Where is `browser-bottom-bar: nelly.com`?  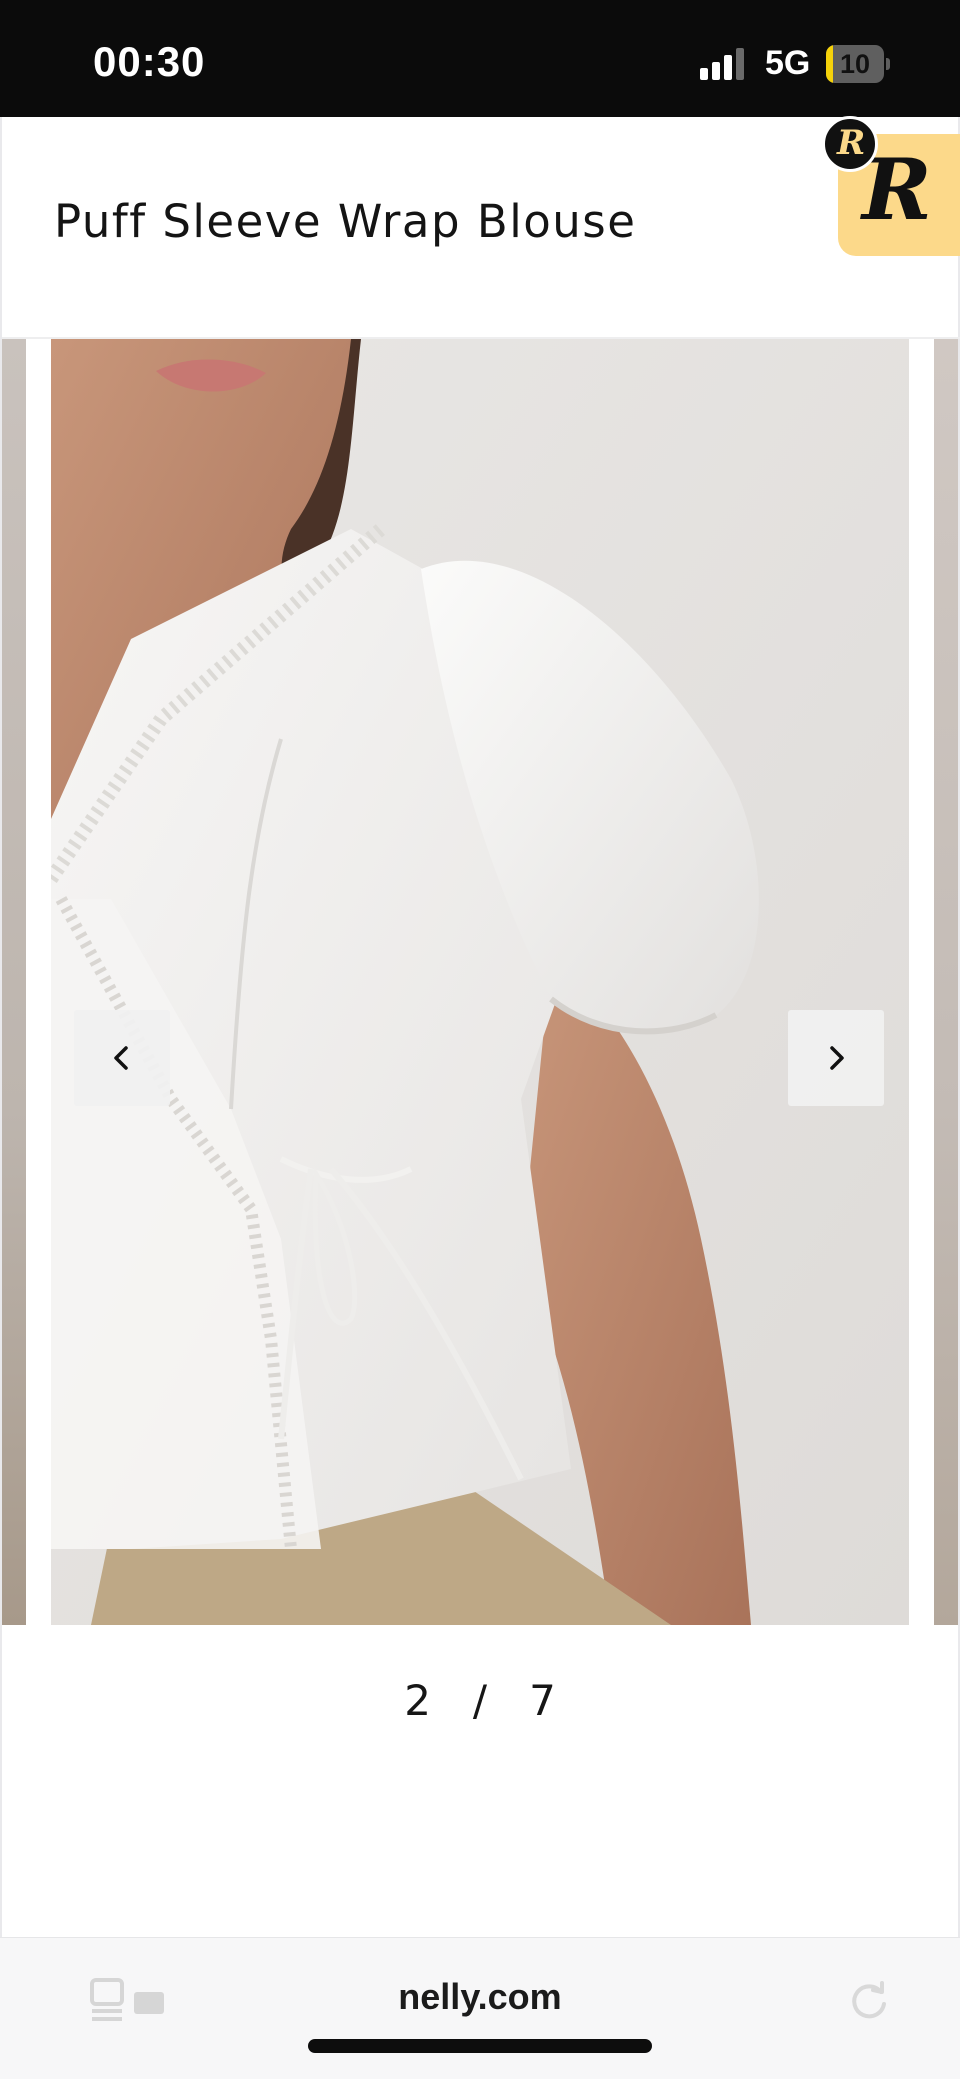
browser-bottom-bar: nelly.com is located at coordinates (480, 2008).